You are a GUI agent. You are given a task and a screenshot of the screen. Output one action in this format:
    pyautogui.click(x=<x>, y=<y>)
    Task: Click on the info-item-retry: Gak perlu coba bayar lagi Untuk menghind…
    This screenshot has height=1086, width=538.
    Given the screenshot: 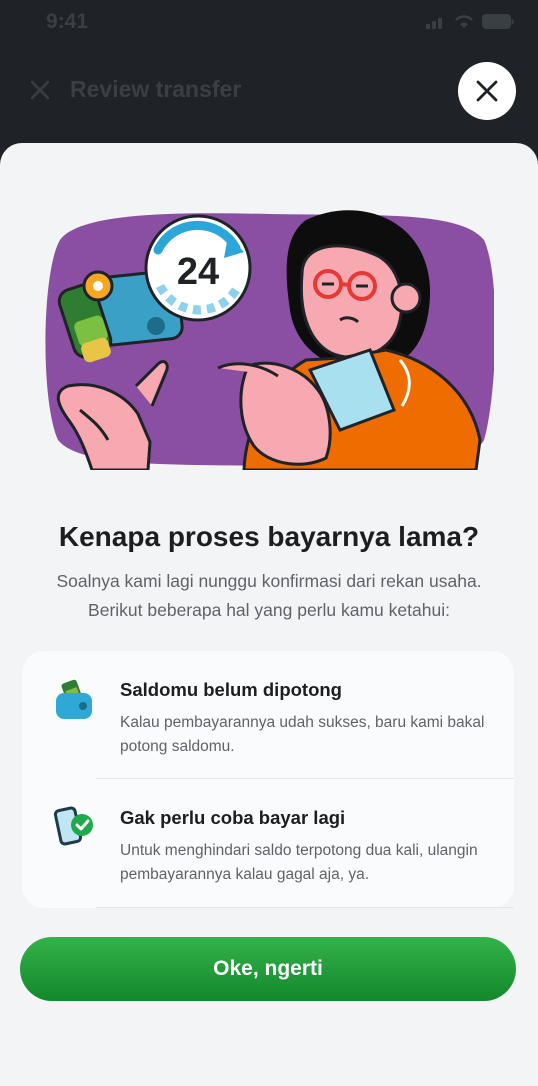 What is the action you would take?
    pyautogui.click(x=268, y=843)
    